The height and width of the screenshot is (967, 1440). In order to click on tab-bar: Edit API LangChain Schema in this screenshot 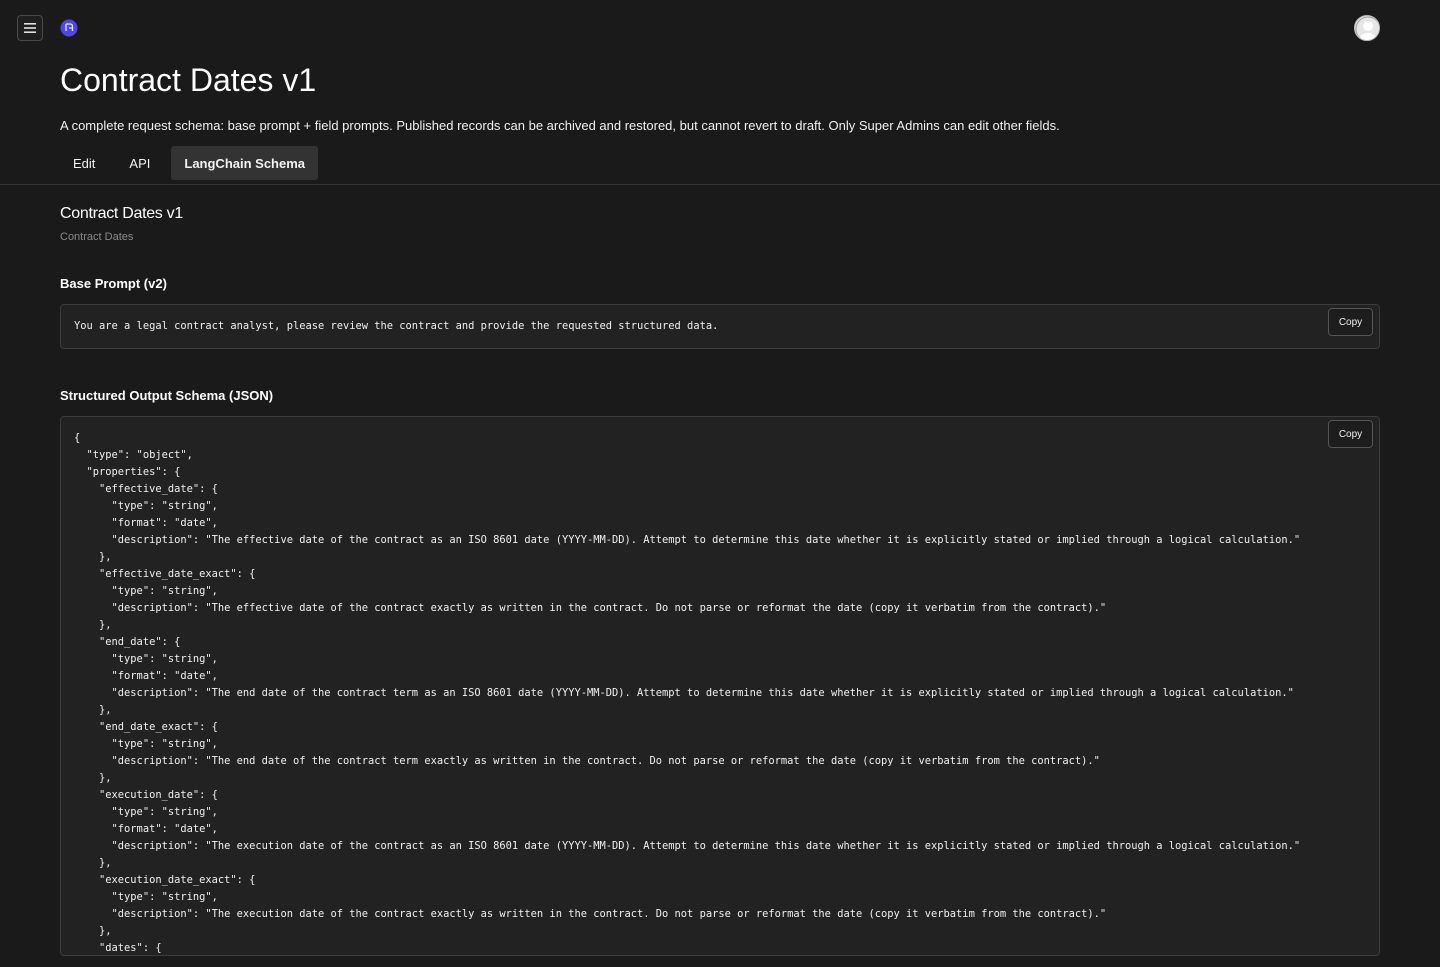, I will do `click(193, 163)`.